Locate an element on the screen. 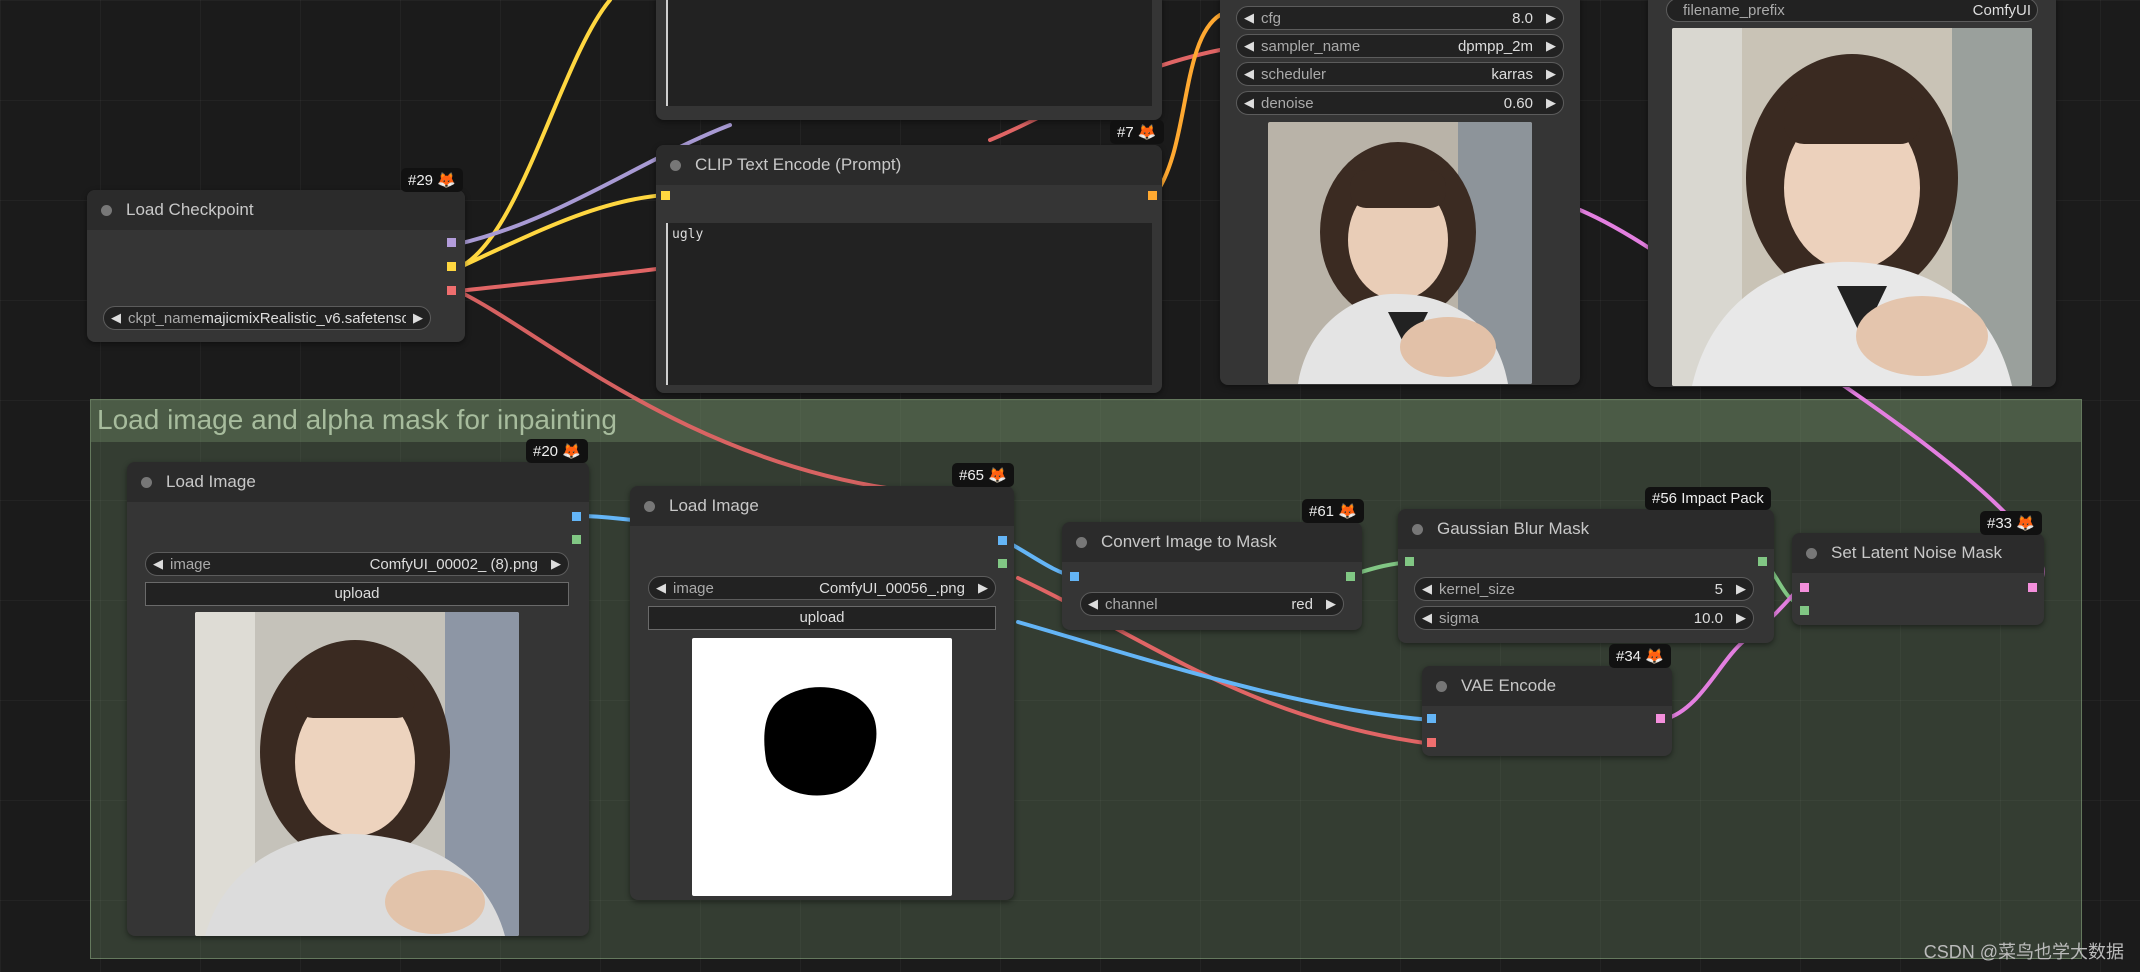  vae-encode-node: VAE Encode is located at coordinates (1547, 711).